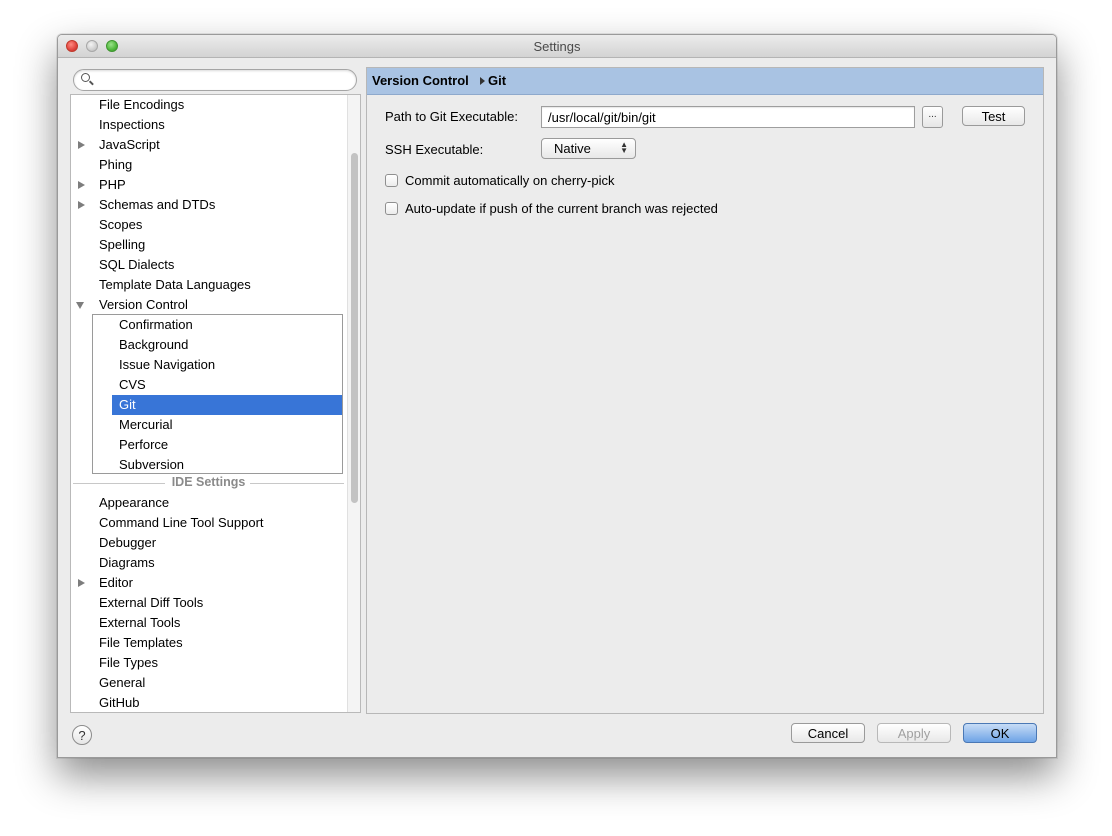  Describe the element at coordinates (208, 483) in the screenshot. I see `ide-settings-header: IDE Settings` at that location.